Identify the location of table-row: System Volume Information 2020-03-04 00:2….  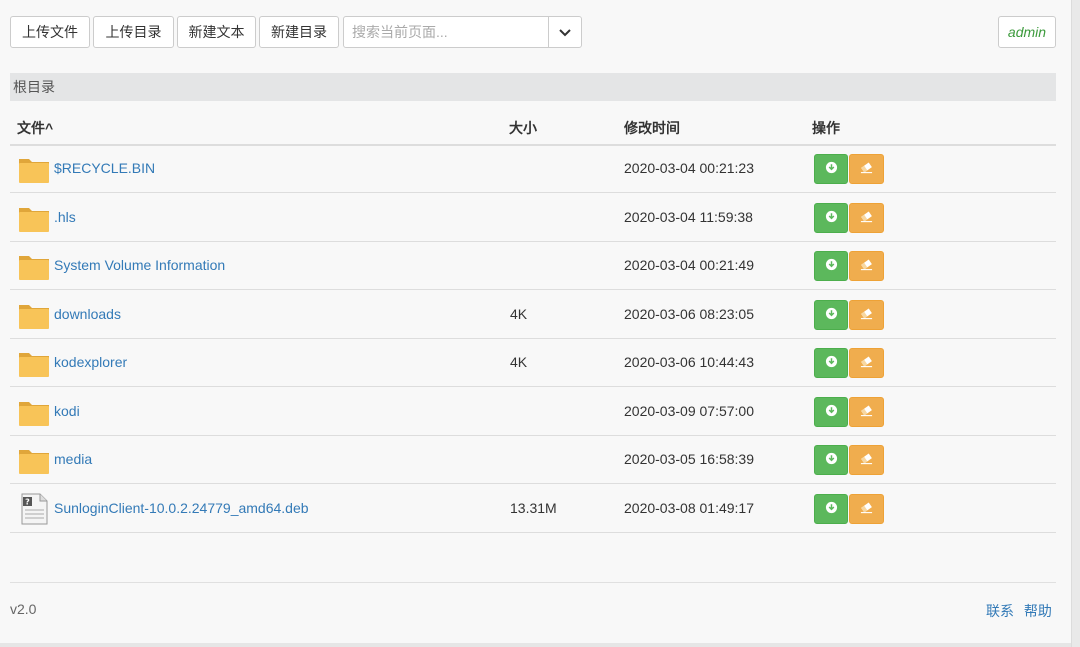
(533, 266).